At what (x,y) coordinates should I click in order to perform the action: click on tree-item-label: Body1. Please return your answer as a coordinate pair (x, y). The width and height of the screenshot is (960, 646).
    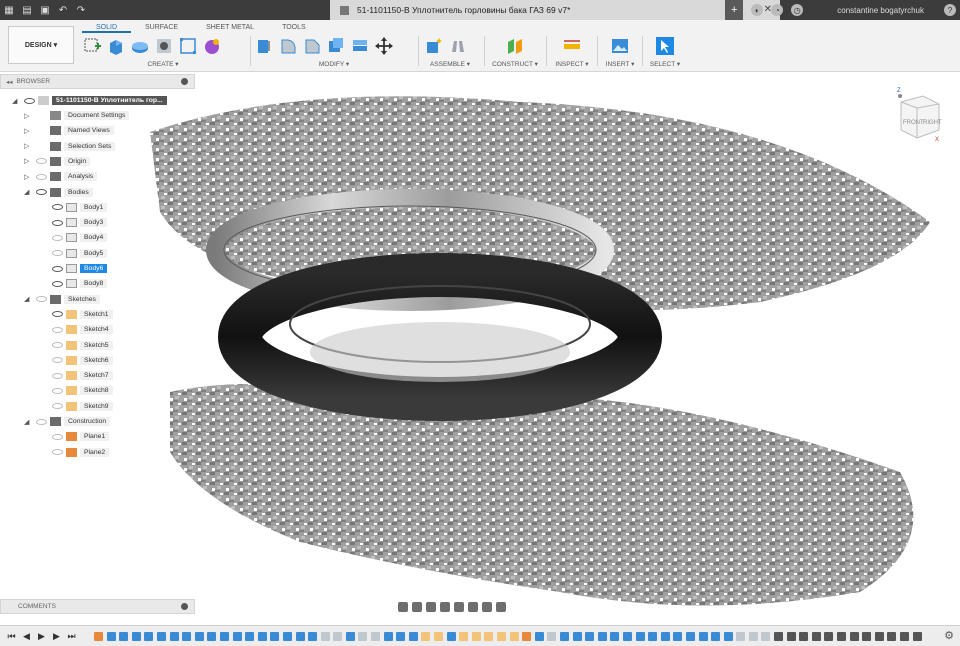
    Looking at the image, I should click on (94, 207).